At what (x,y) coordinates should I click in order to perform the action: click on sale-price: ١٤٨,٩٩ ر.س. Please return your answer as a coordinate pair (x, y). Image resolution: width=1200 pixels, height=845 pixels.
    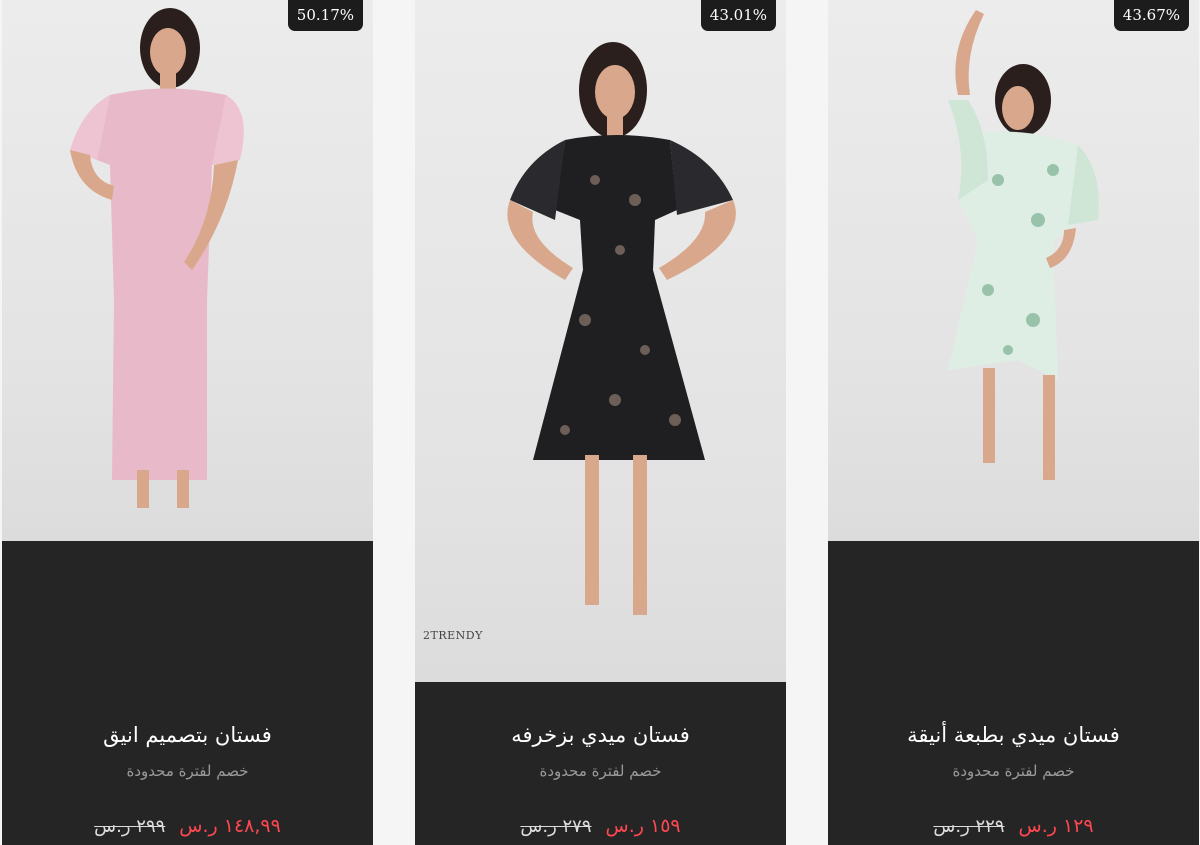
    Looking at the image, I should click on (230, 826).